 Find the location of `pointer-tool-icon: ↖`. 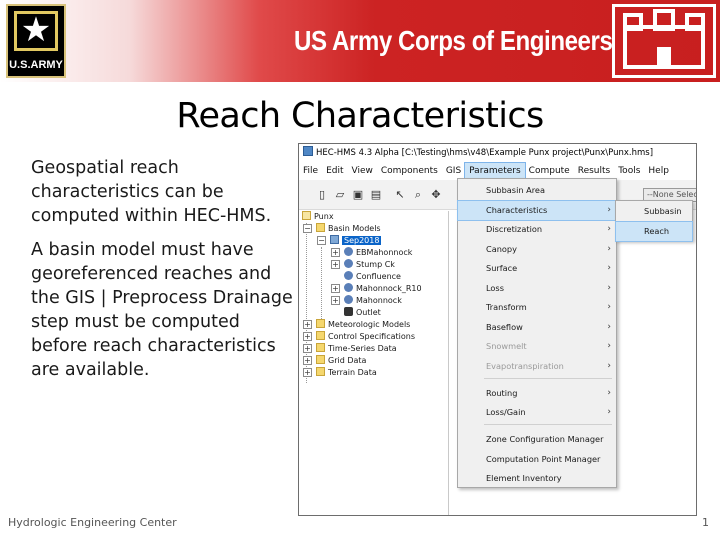

pointer-tool-icon: ↖ is located at coordinates (400, 195).